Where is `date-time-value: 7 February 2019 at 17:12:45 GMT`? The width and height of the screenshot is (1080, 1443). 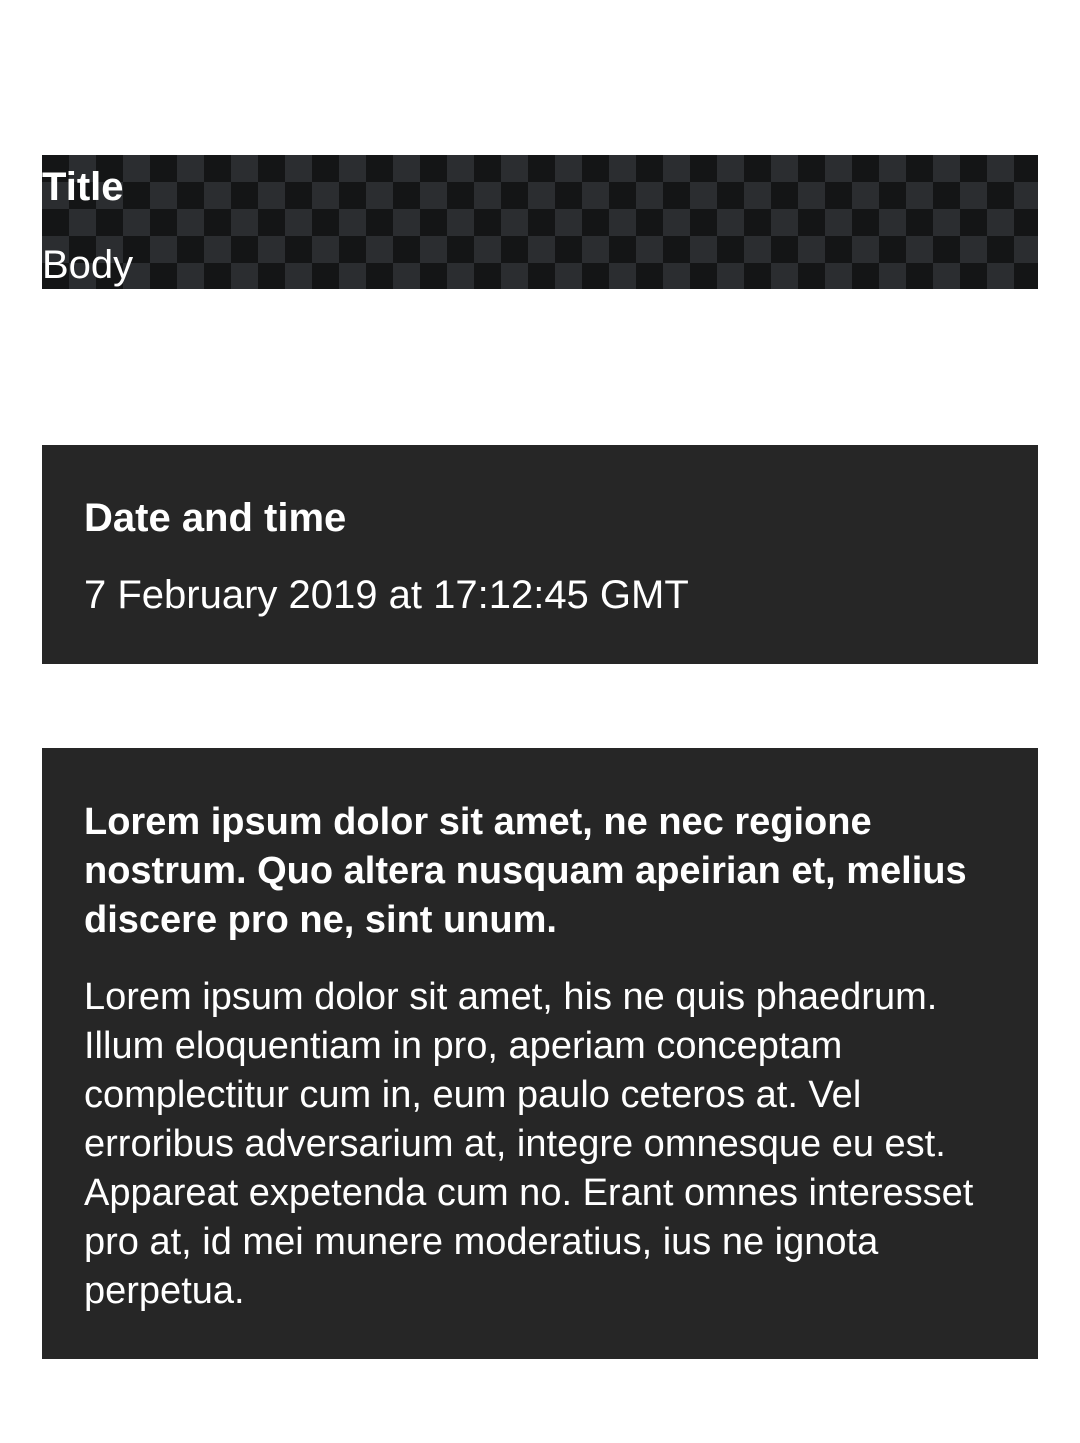
date-time-value: 7 February 2019 at 17:12:45 GMT is located at coordinates (386, 595).